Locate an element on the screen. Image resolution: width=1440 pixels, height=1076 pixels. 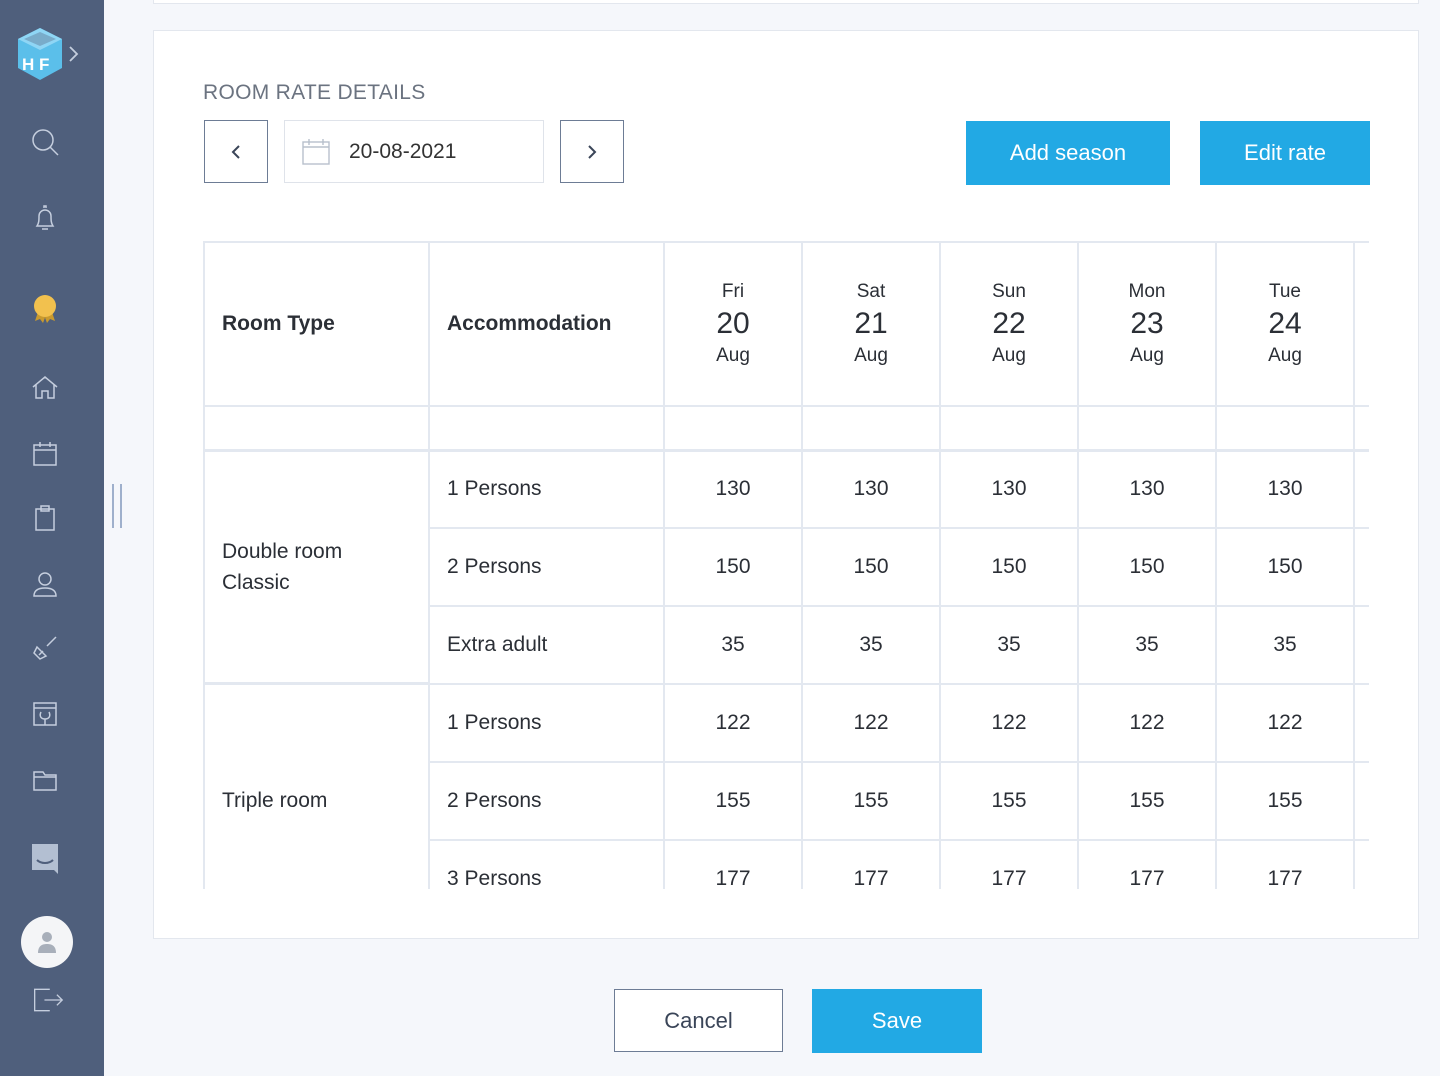
award-icon is located at coordinates (45, 308).